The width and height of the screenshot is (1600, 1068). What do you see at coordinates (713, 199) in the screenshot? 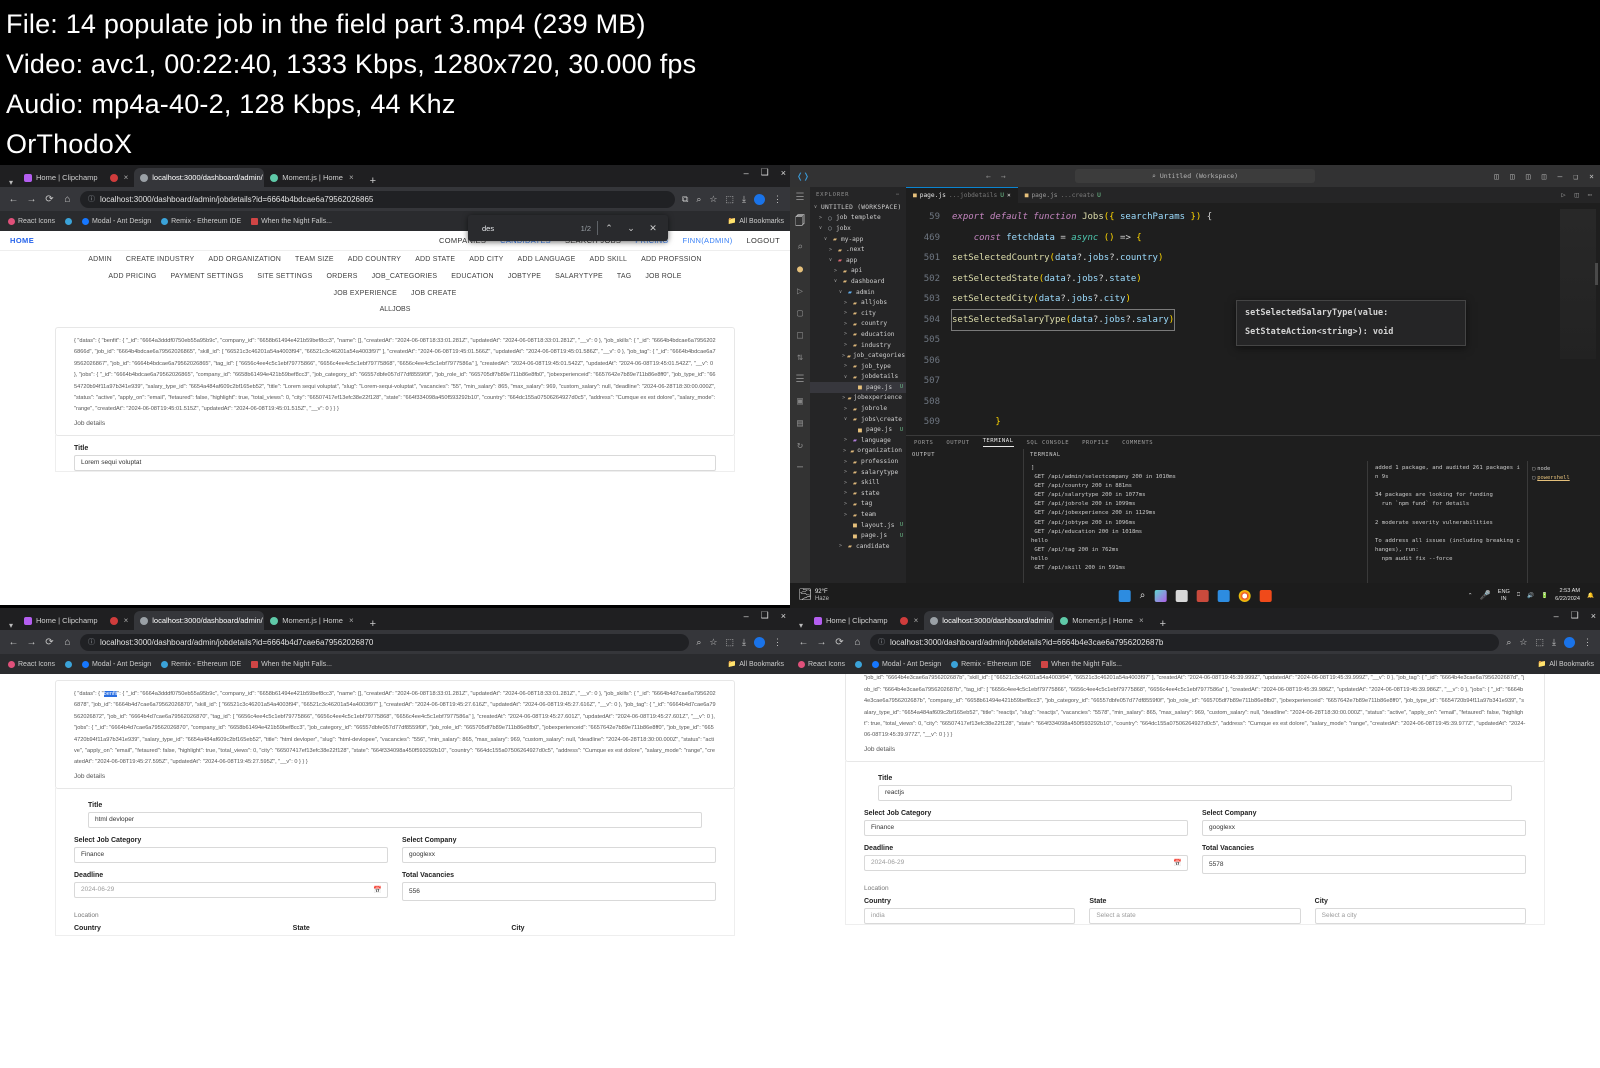
I see `bookmark-star-icon: ☆` at bounding box center [713, 199].